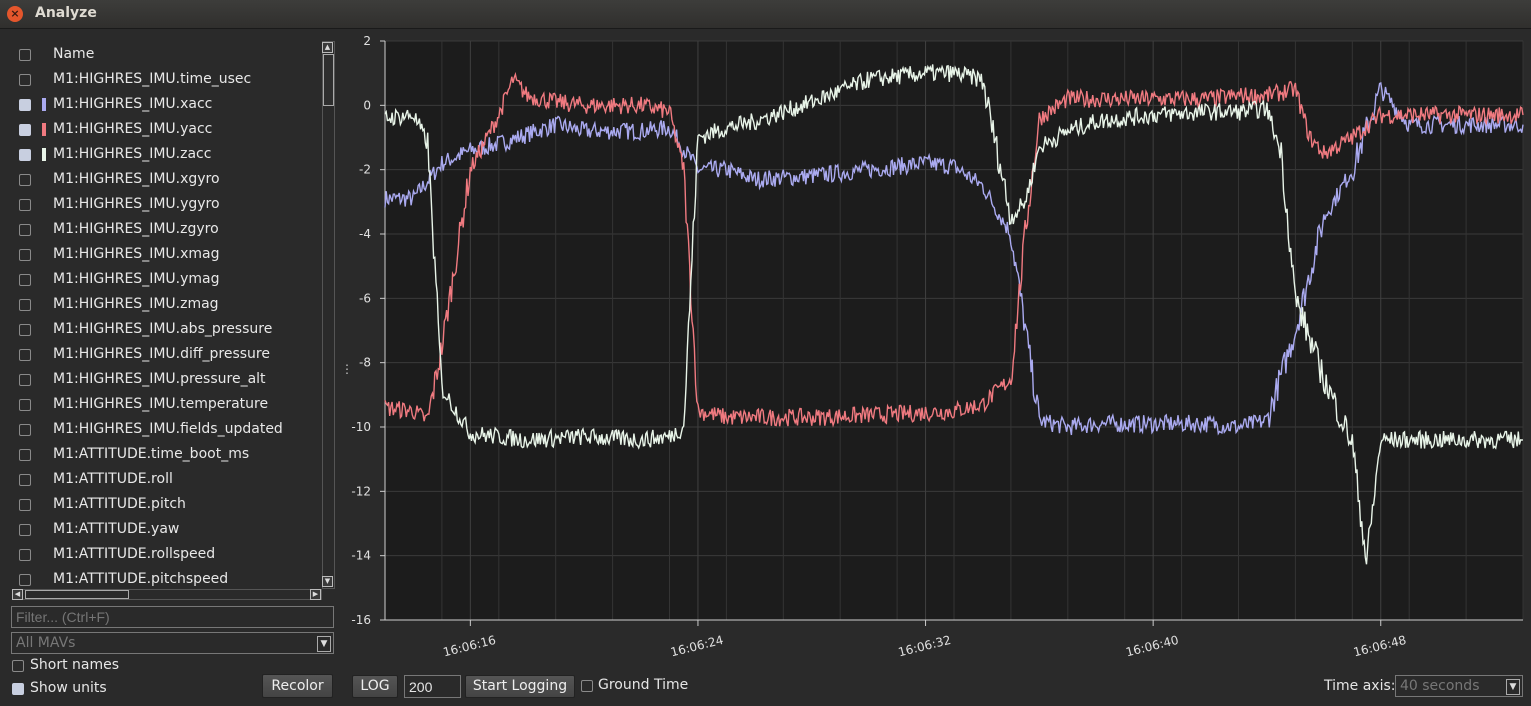  I want to click on vertical-scroll-thumb, so click(328, 80).